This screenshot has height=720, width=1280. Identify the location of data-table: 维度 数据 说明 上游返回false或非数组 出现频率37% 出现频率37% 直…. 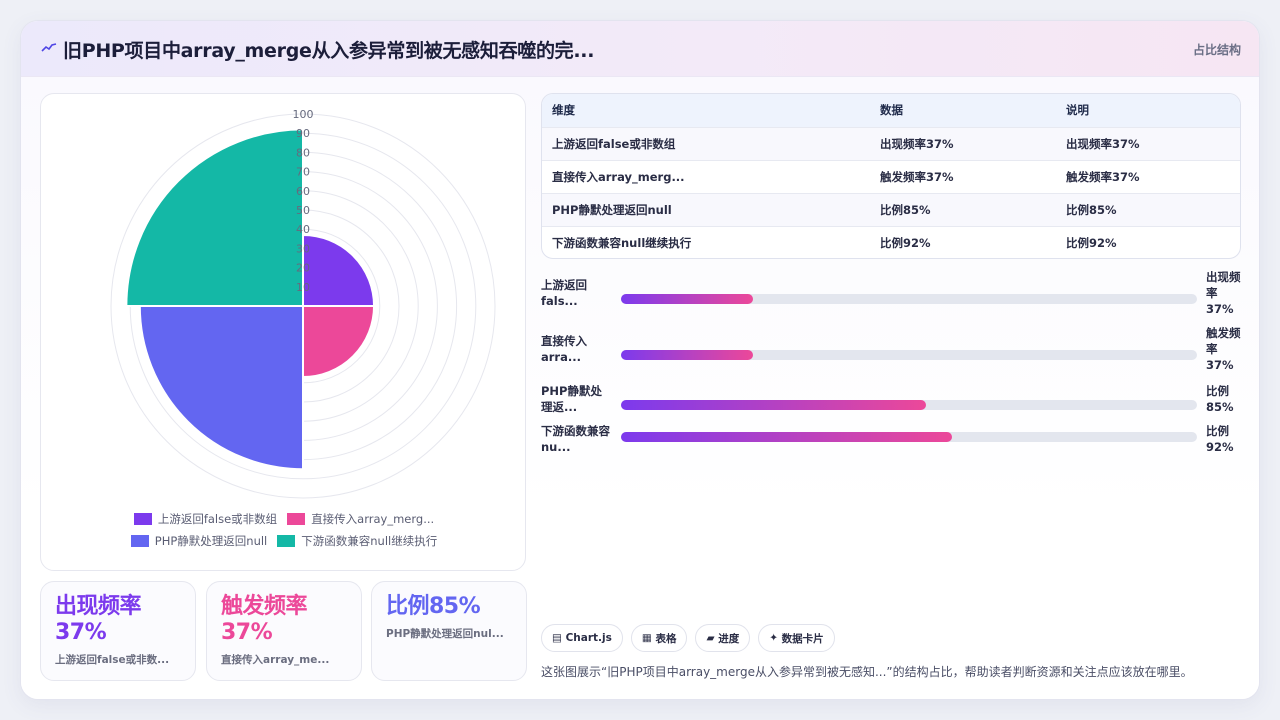
(891, 176).